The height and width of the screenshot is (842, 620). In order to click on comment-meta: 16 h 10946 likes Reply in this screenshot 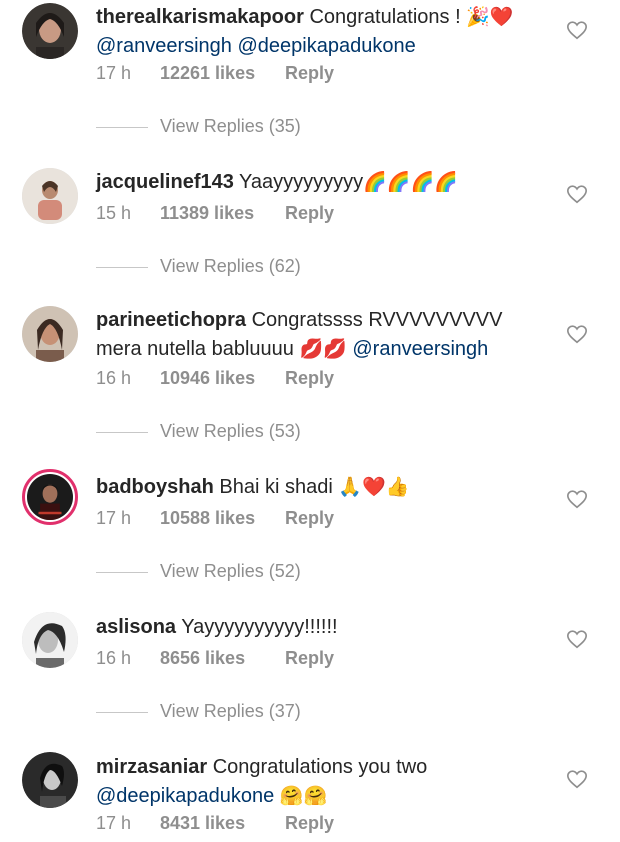, I will do `click(215, 378)`.